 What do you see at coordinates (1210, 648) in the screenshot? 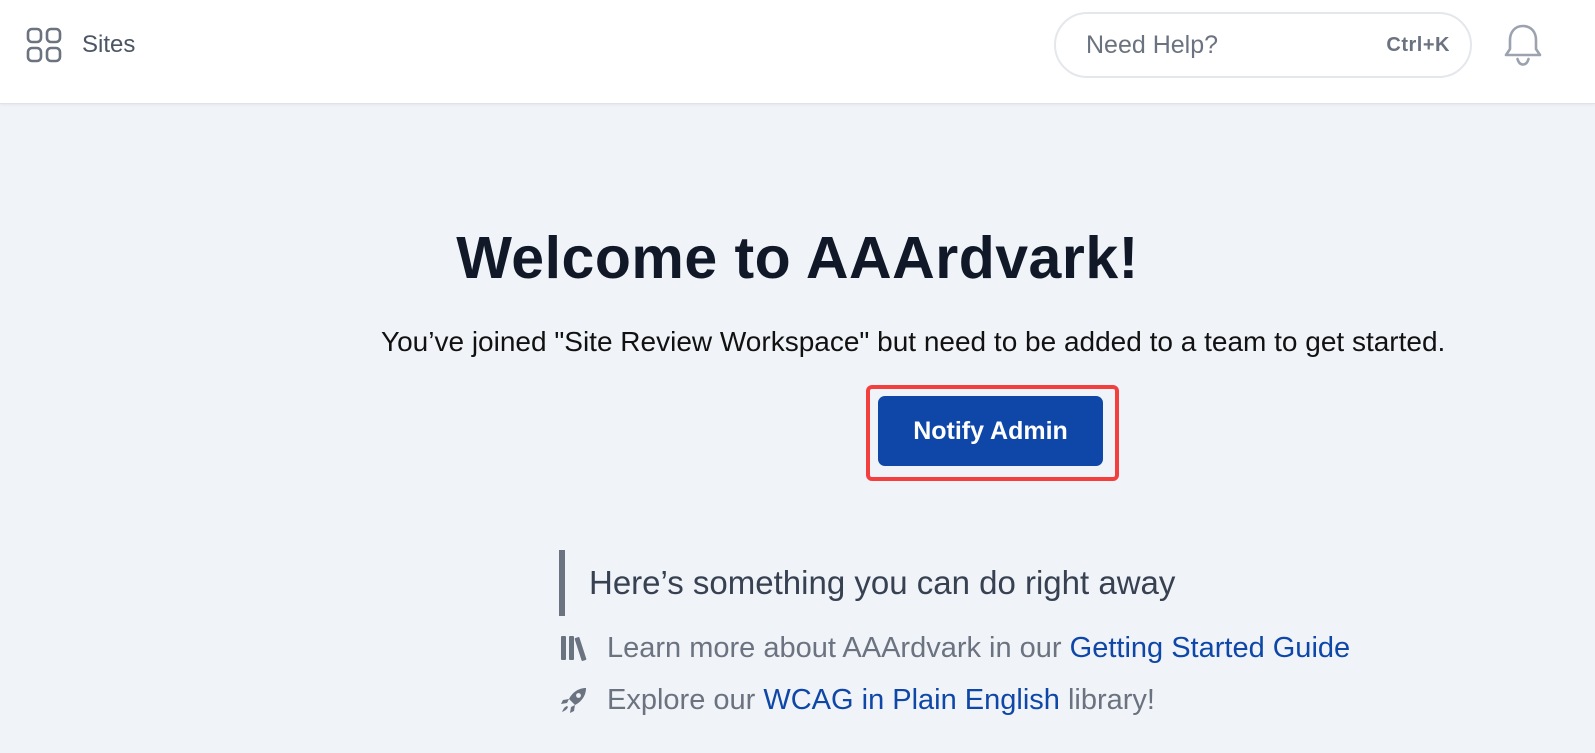
I see `getting-started-link: Getting Started Guide` at bounding box center [1210, 648].